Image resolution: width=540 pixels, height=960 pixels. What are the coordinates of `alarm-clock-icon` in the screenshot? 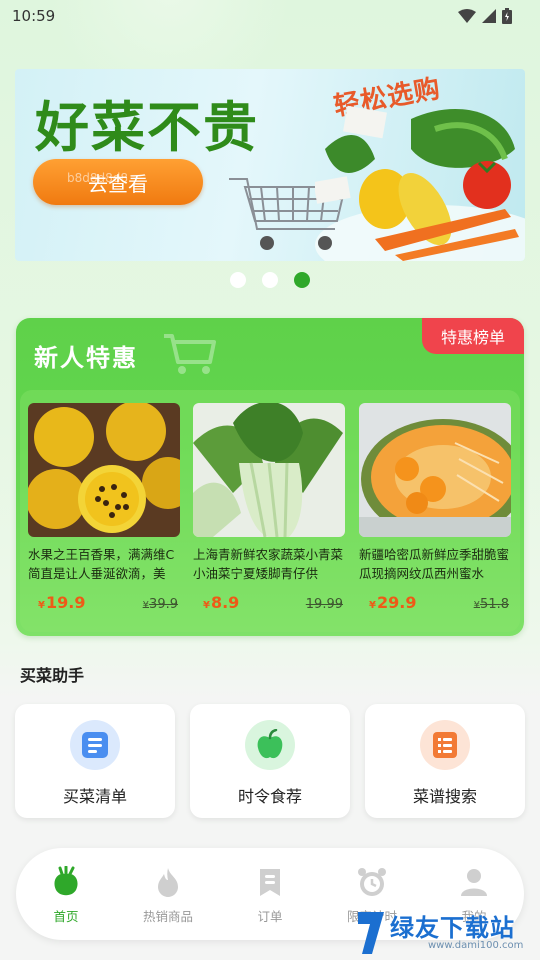 It's located at (372, 882).